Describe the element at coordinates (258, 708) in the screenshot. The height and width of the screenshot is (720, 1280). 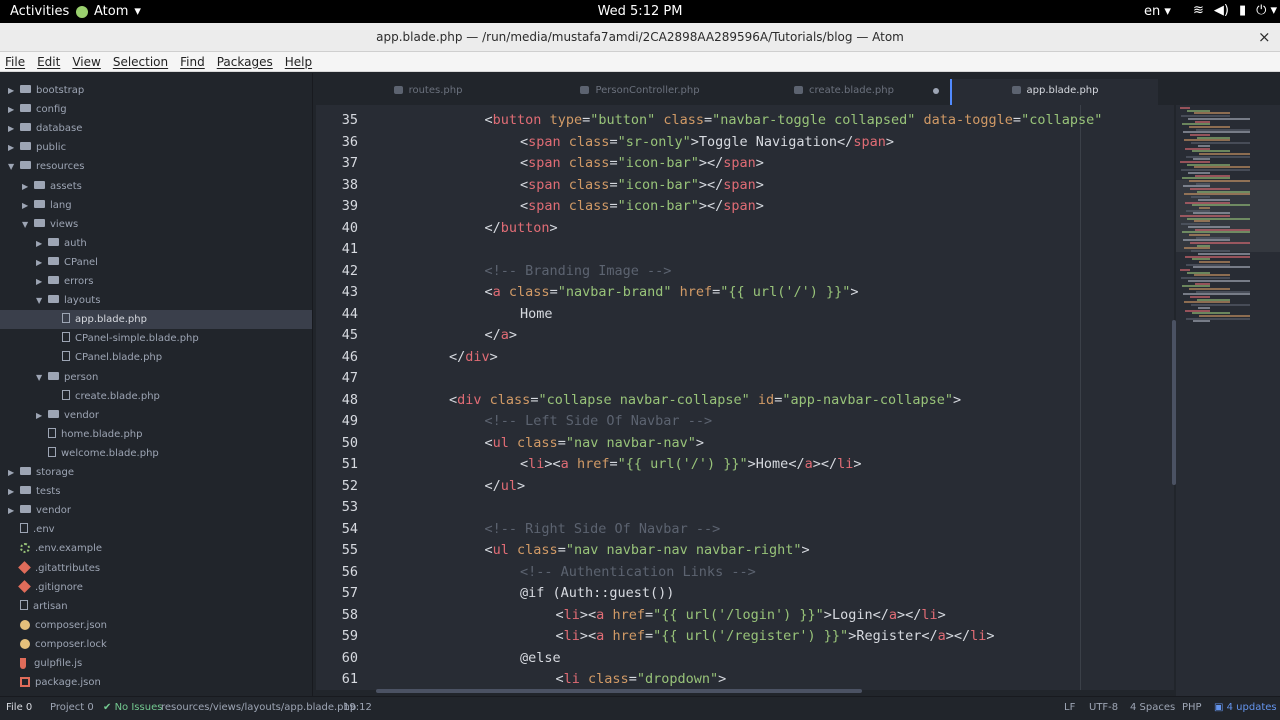
I see `file-path: resources/views/layouts/app.blade.php` at that location.